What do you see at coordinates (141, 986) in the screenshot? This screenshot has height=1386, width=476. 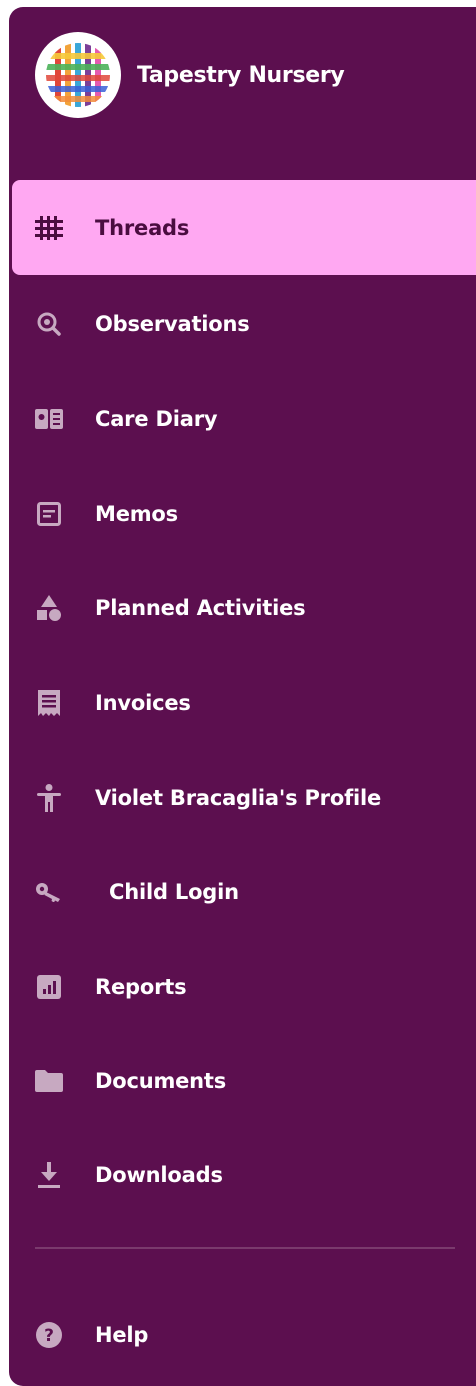 I see `nav-label-reports: Reports` at bounding box center [141, 986].